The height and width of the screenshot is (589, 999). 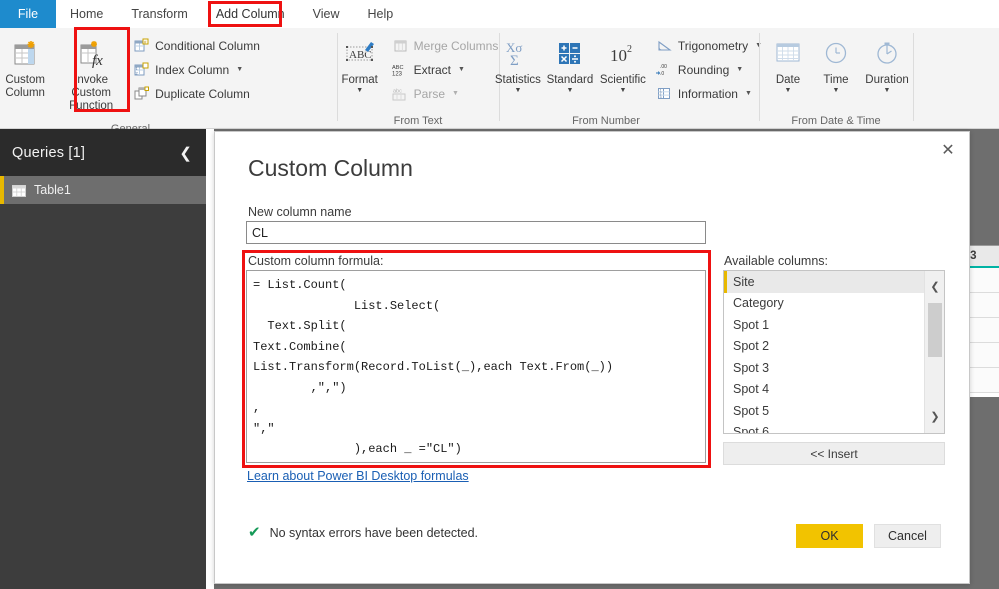 I want to click on custom-column-button: Custom Column, so click(x=26, y=66).